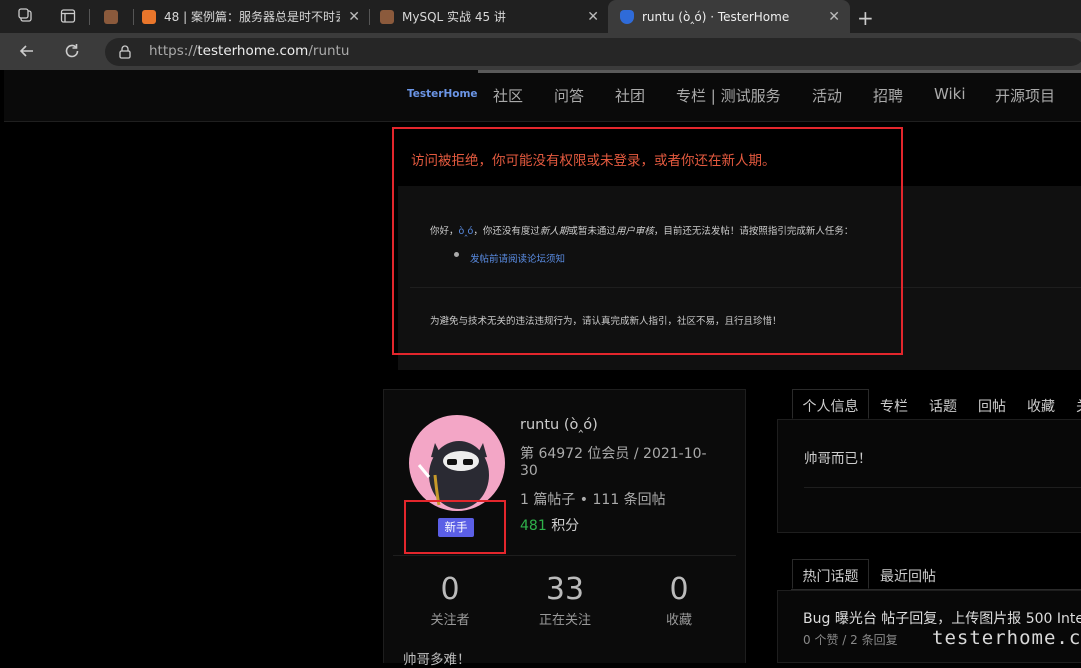 The height and width of the screenshot is (668, 1081). What do you see at coordinates (26, 16) in the screenshot?
I see `workspaces-icon` at bounding box center [26, 16].